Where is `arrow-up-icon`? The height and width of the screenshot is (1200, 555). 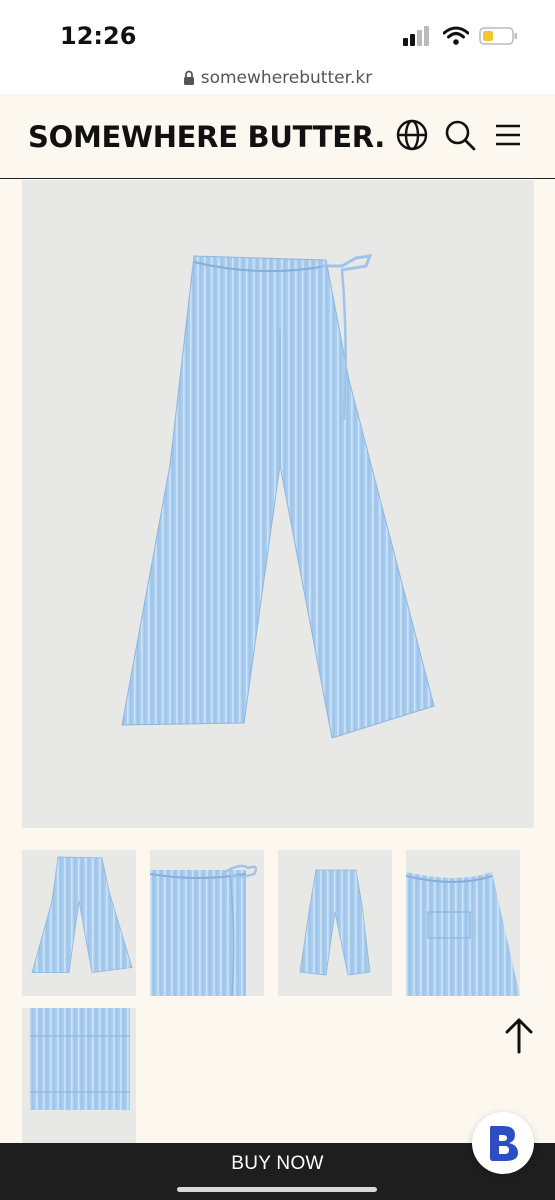
arrow-up-icon is located at coordinates (519, 1035).